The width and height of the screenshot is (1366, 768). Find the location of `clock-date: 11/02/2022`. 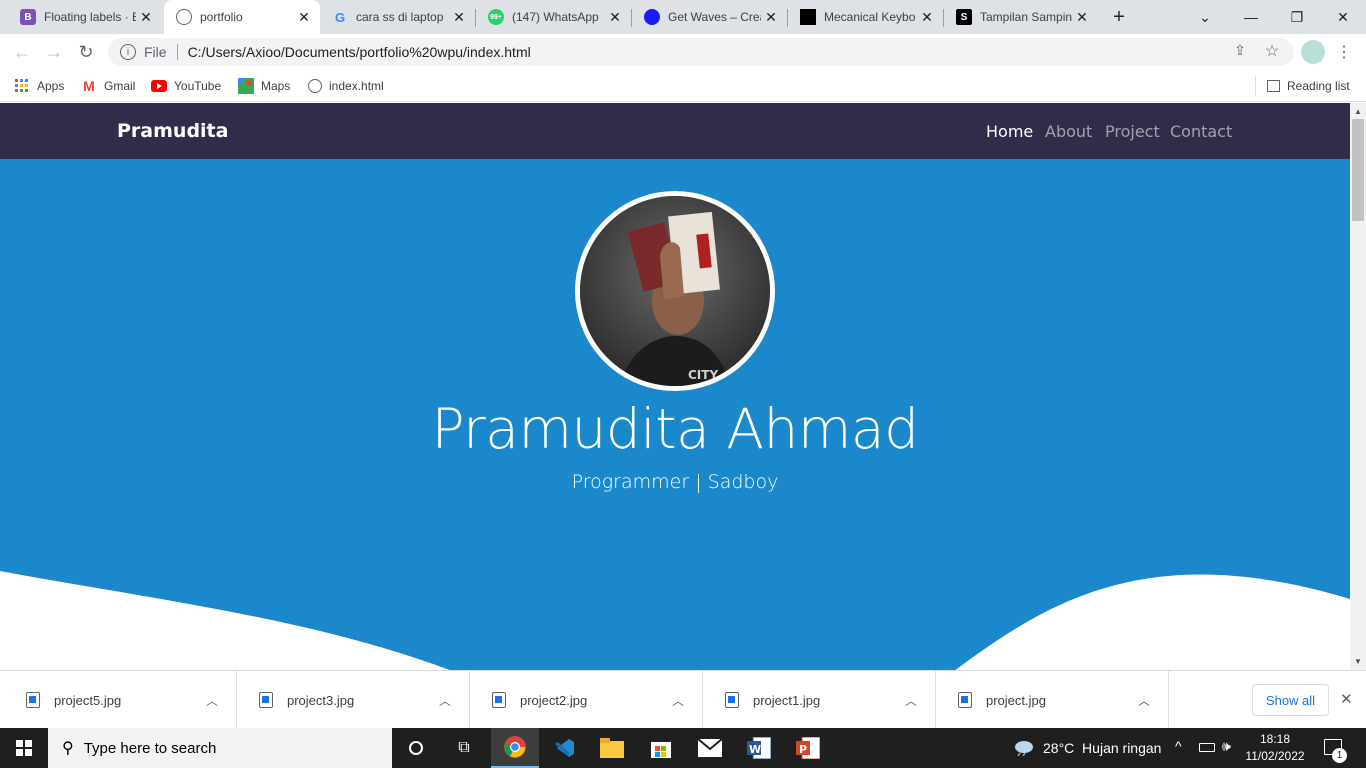

clock-date: 11/02/2022 is located at coordinates (1275, 756).